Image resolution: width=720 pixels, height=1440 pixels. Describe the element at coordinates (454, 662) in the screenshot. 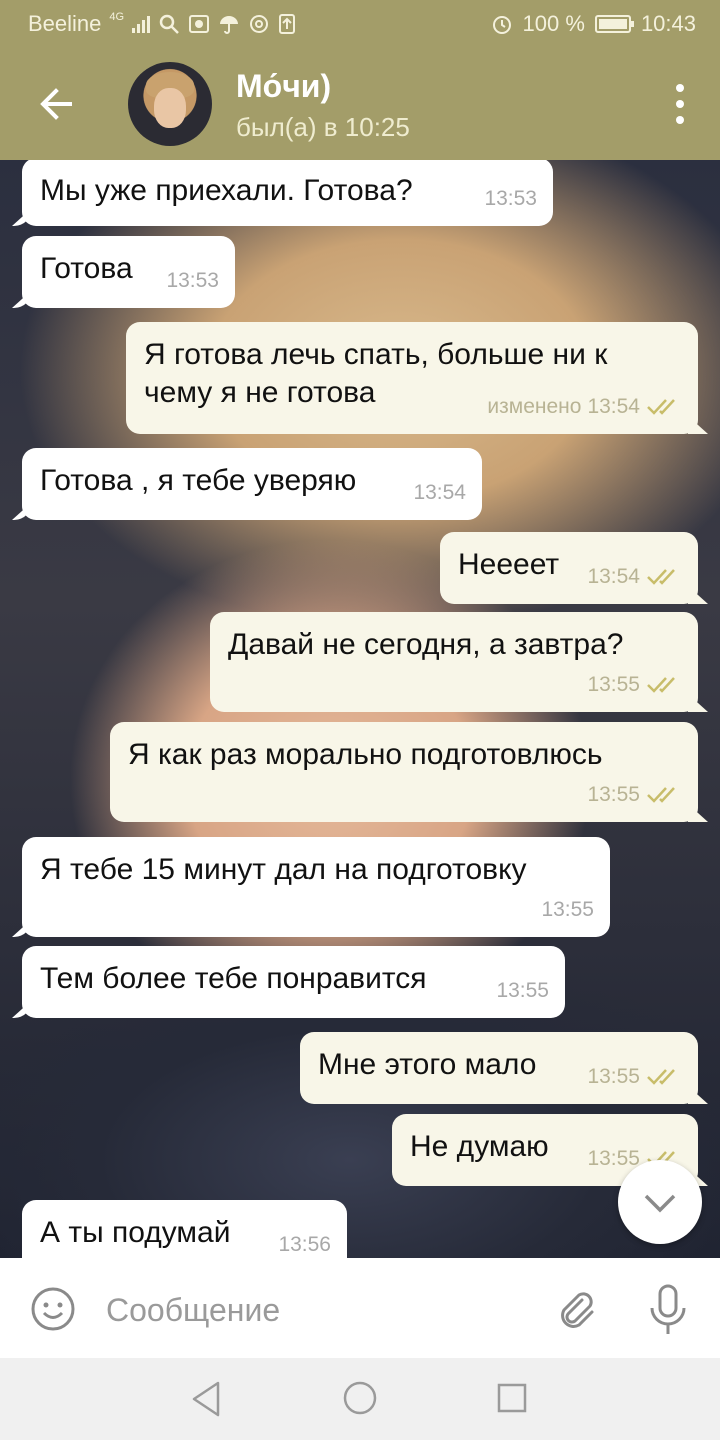

I see `message-bubble: Давай не сегодня, а завтра? 13:55` at that location.